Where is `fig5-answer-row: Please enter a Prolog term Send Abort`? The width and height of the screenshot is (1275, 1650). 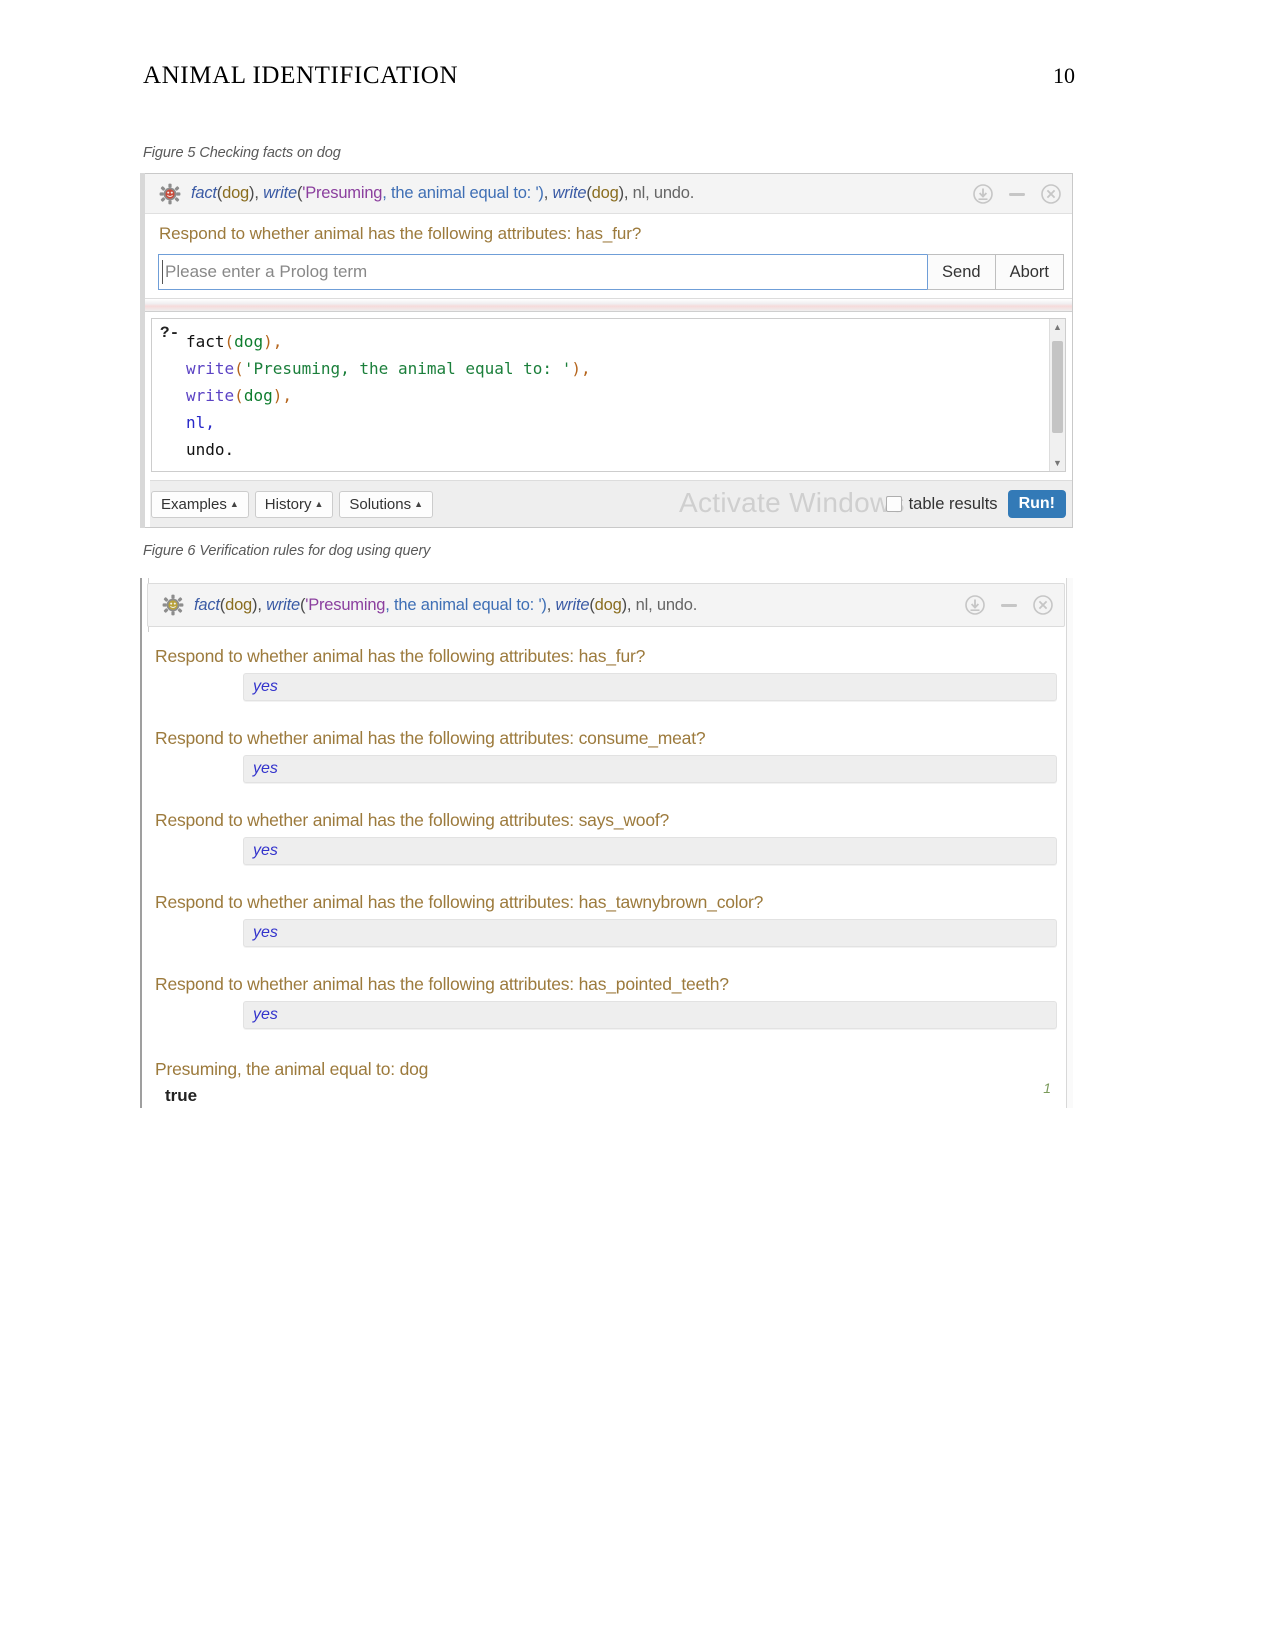 fig5-answer-row: Please enter a Prolog term Send Abort is located at coordinates (611, 272).